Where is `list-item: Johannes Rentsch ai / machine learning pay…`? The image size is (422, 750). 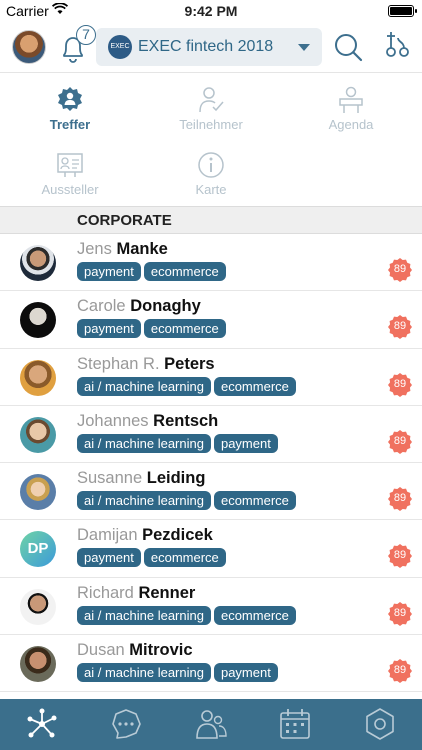 list-item: Johannes Rentsch ai / machine learning pay… is located at coordinates (211, 435).